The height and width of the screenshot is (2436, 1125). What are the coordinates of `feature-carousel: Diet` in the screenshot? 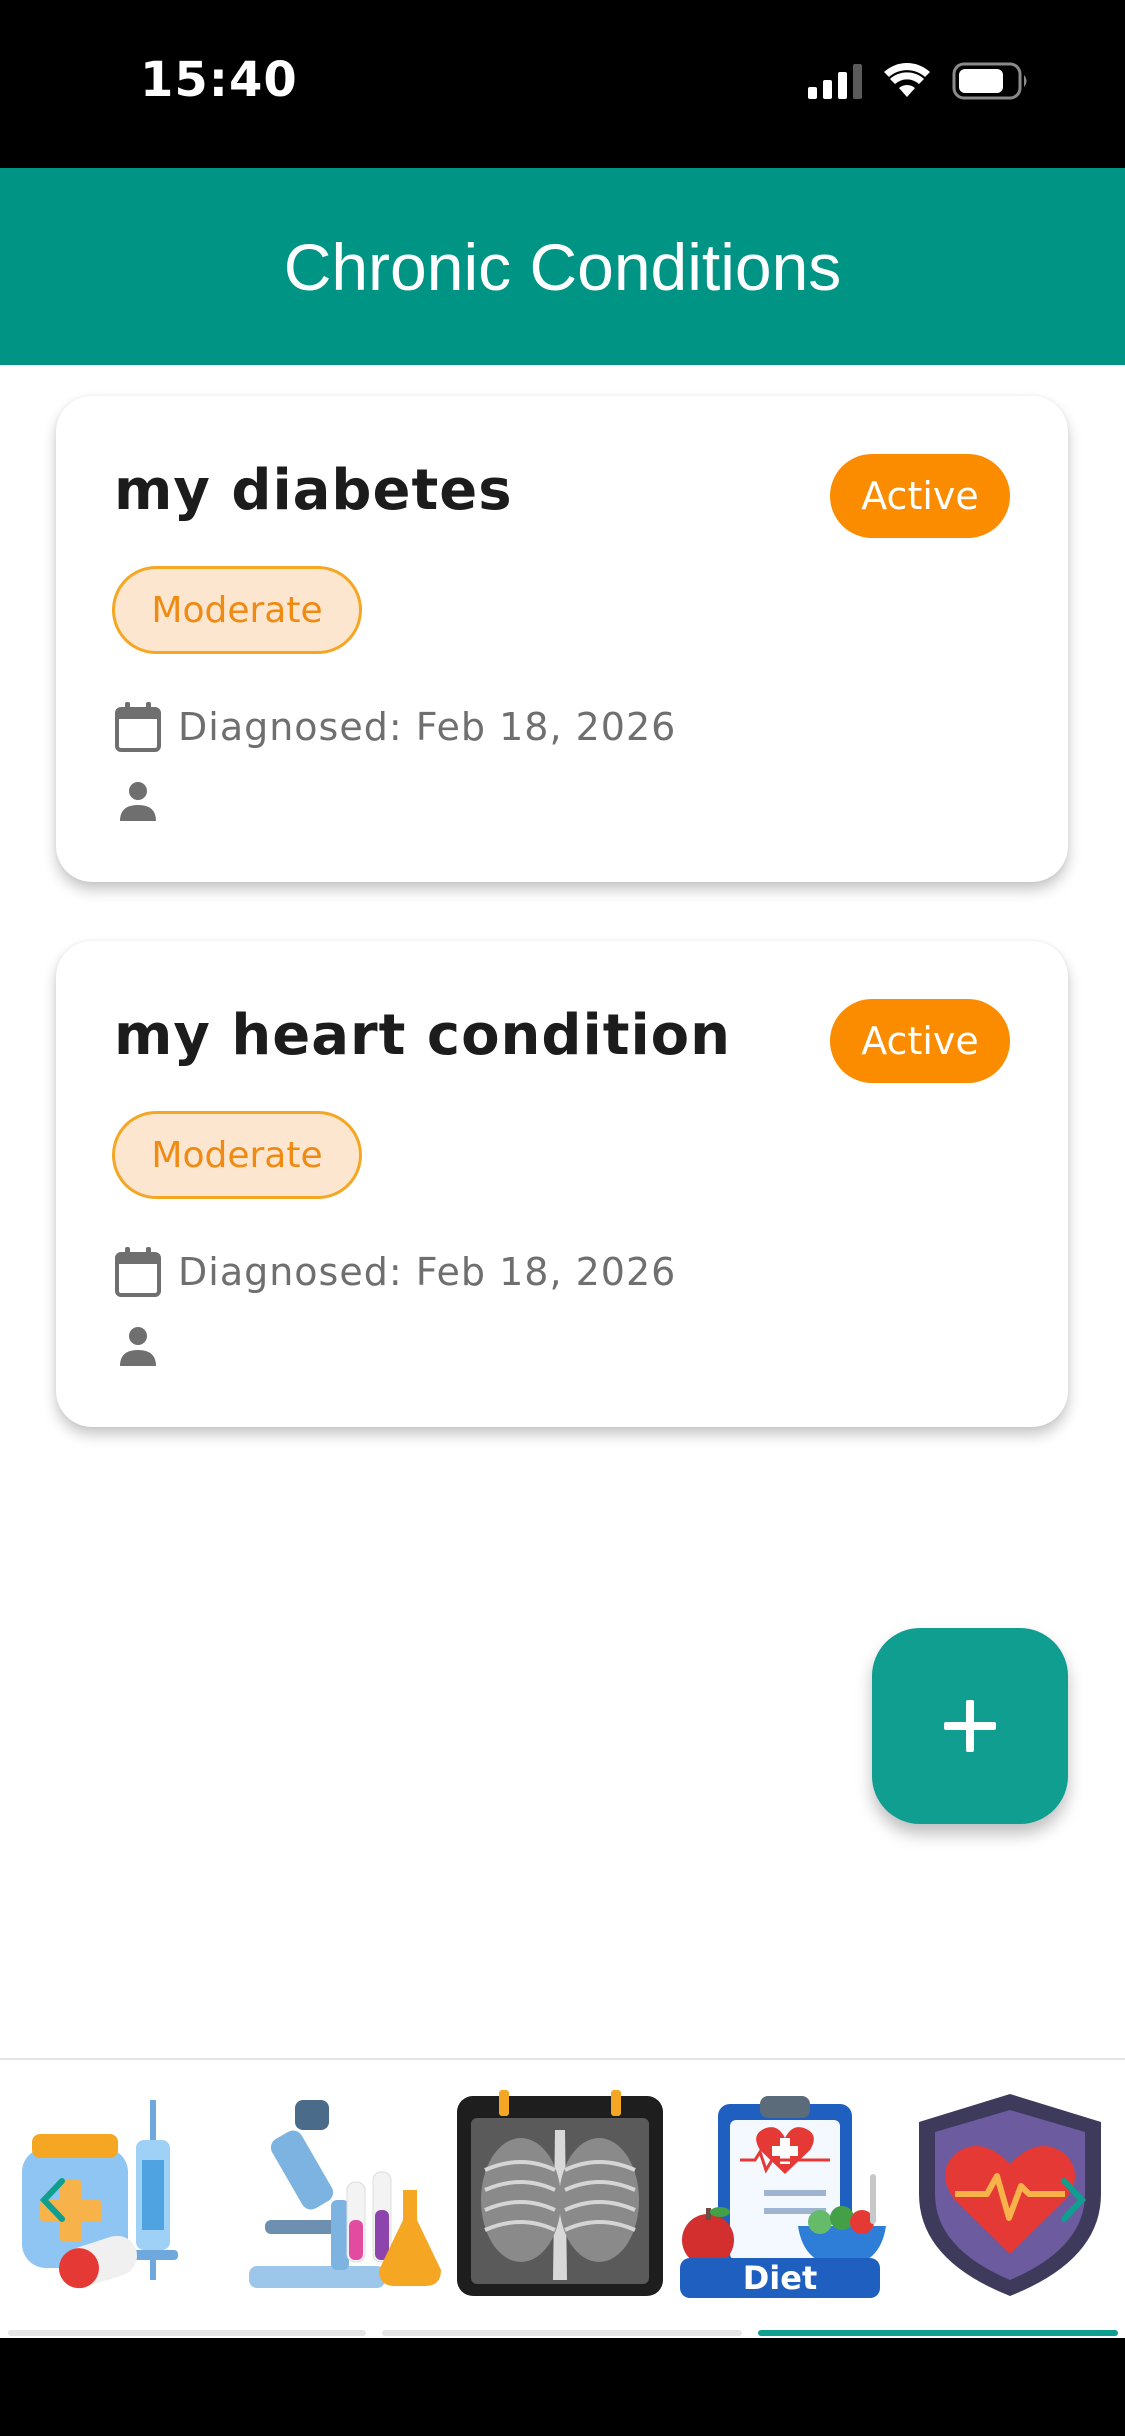 It's located at (562, 2200).